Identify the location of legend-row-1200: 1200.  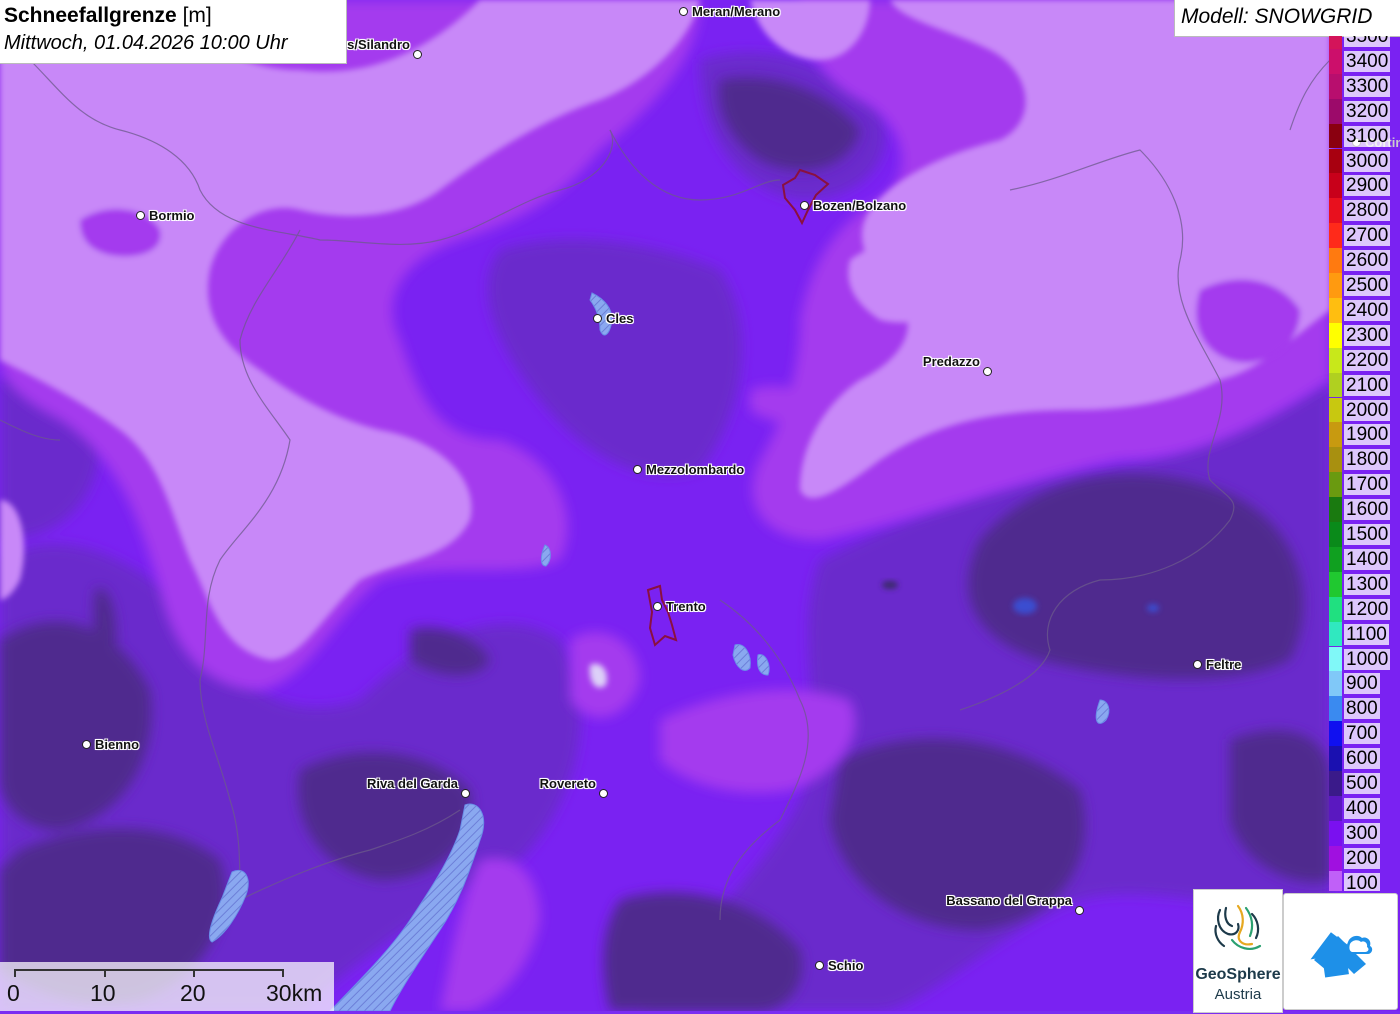
(1364, 609).